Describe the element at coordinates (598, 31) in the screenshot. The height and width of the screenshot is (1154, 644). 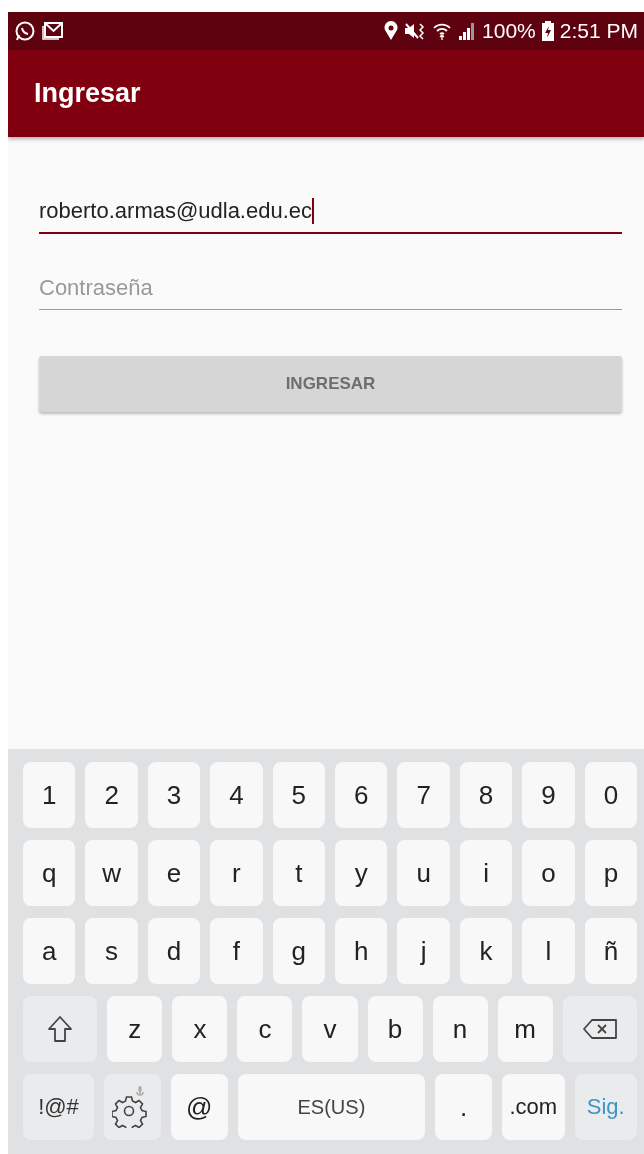
I see `clock-time: 2:51 PM` at that location.